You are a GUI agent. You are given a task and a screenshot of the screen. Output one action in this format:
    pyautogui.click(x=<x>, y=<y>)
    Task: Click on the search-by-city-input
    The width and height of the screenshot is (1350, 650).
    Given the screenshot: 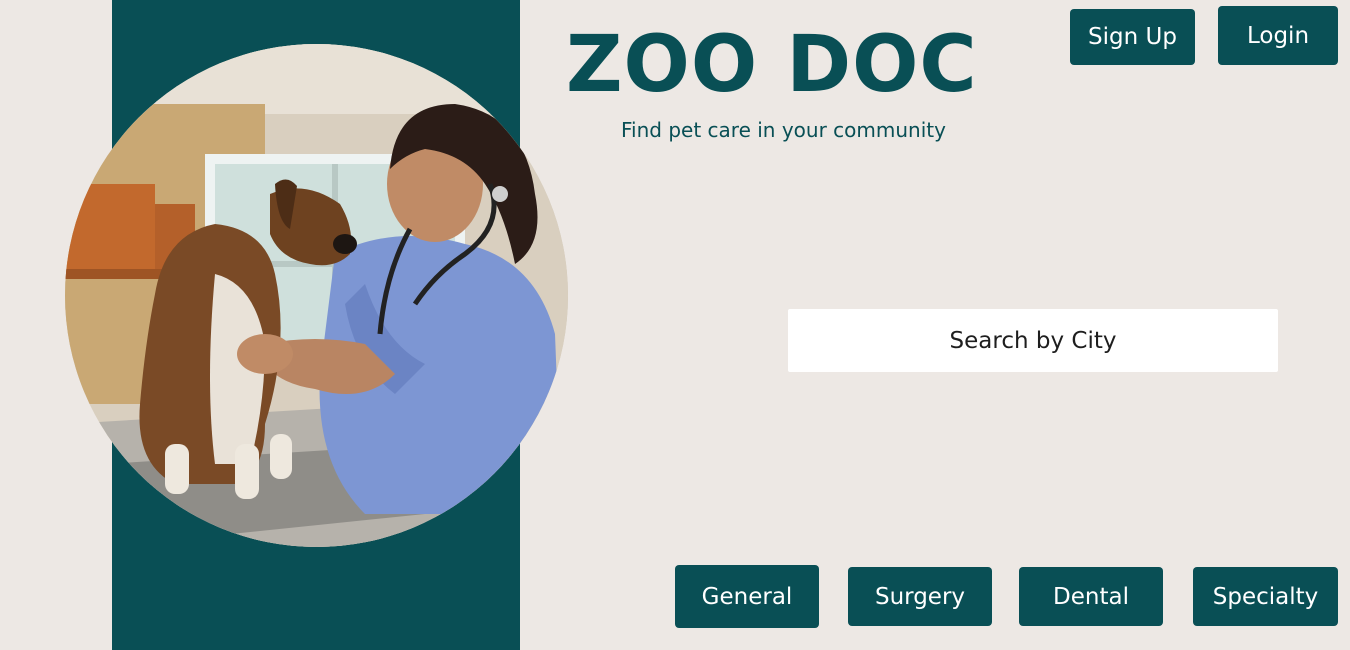 What is the action you would take?
    pyautogui.click(x=1033, y=340)
    